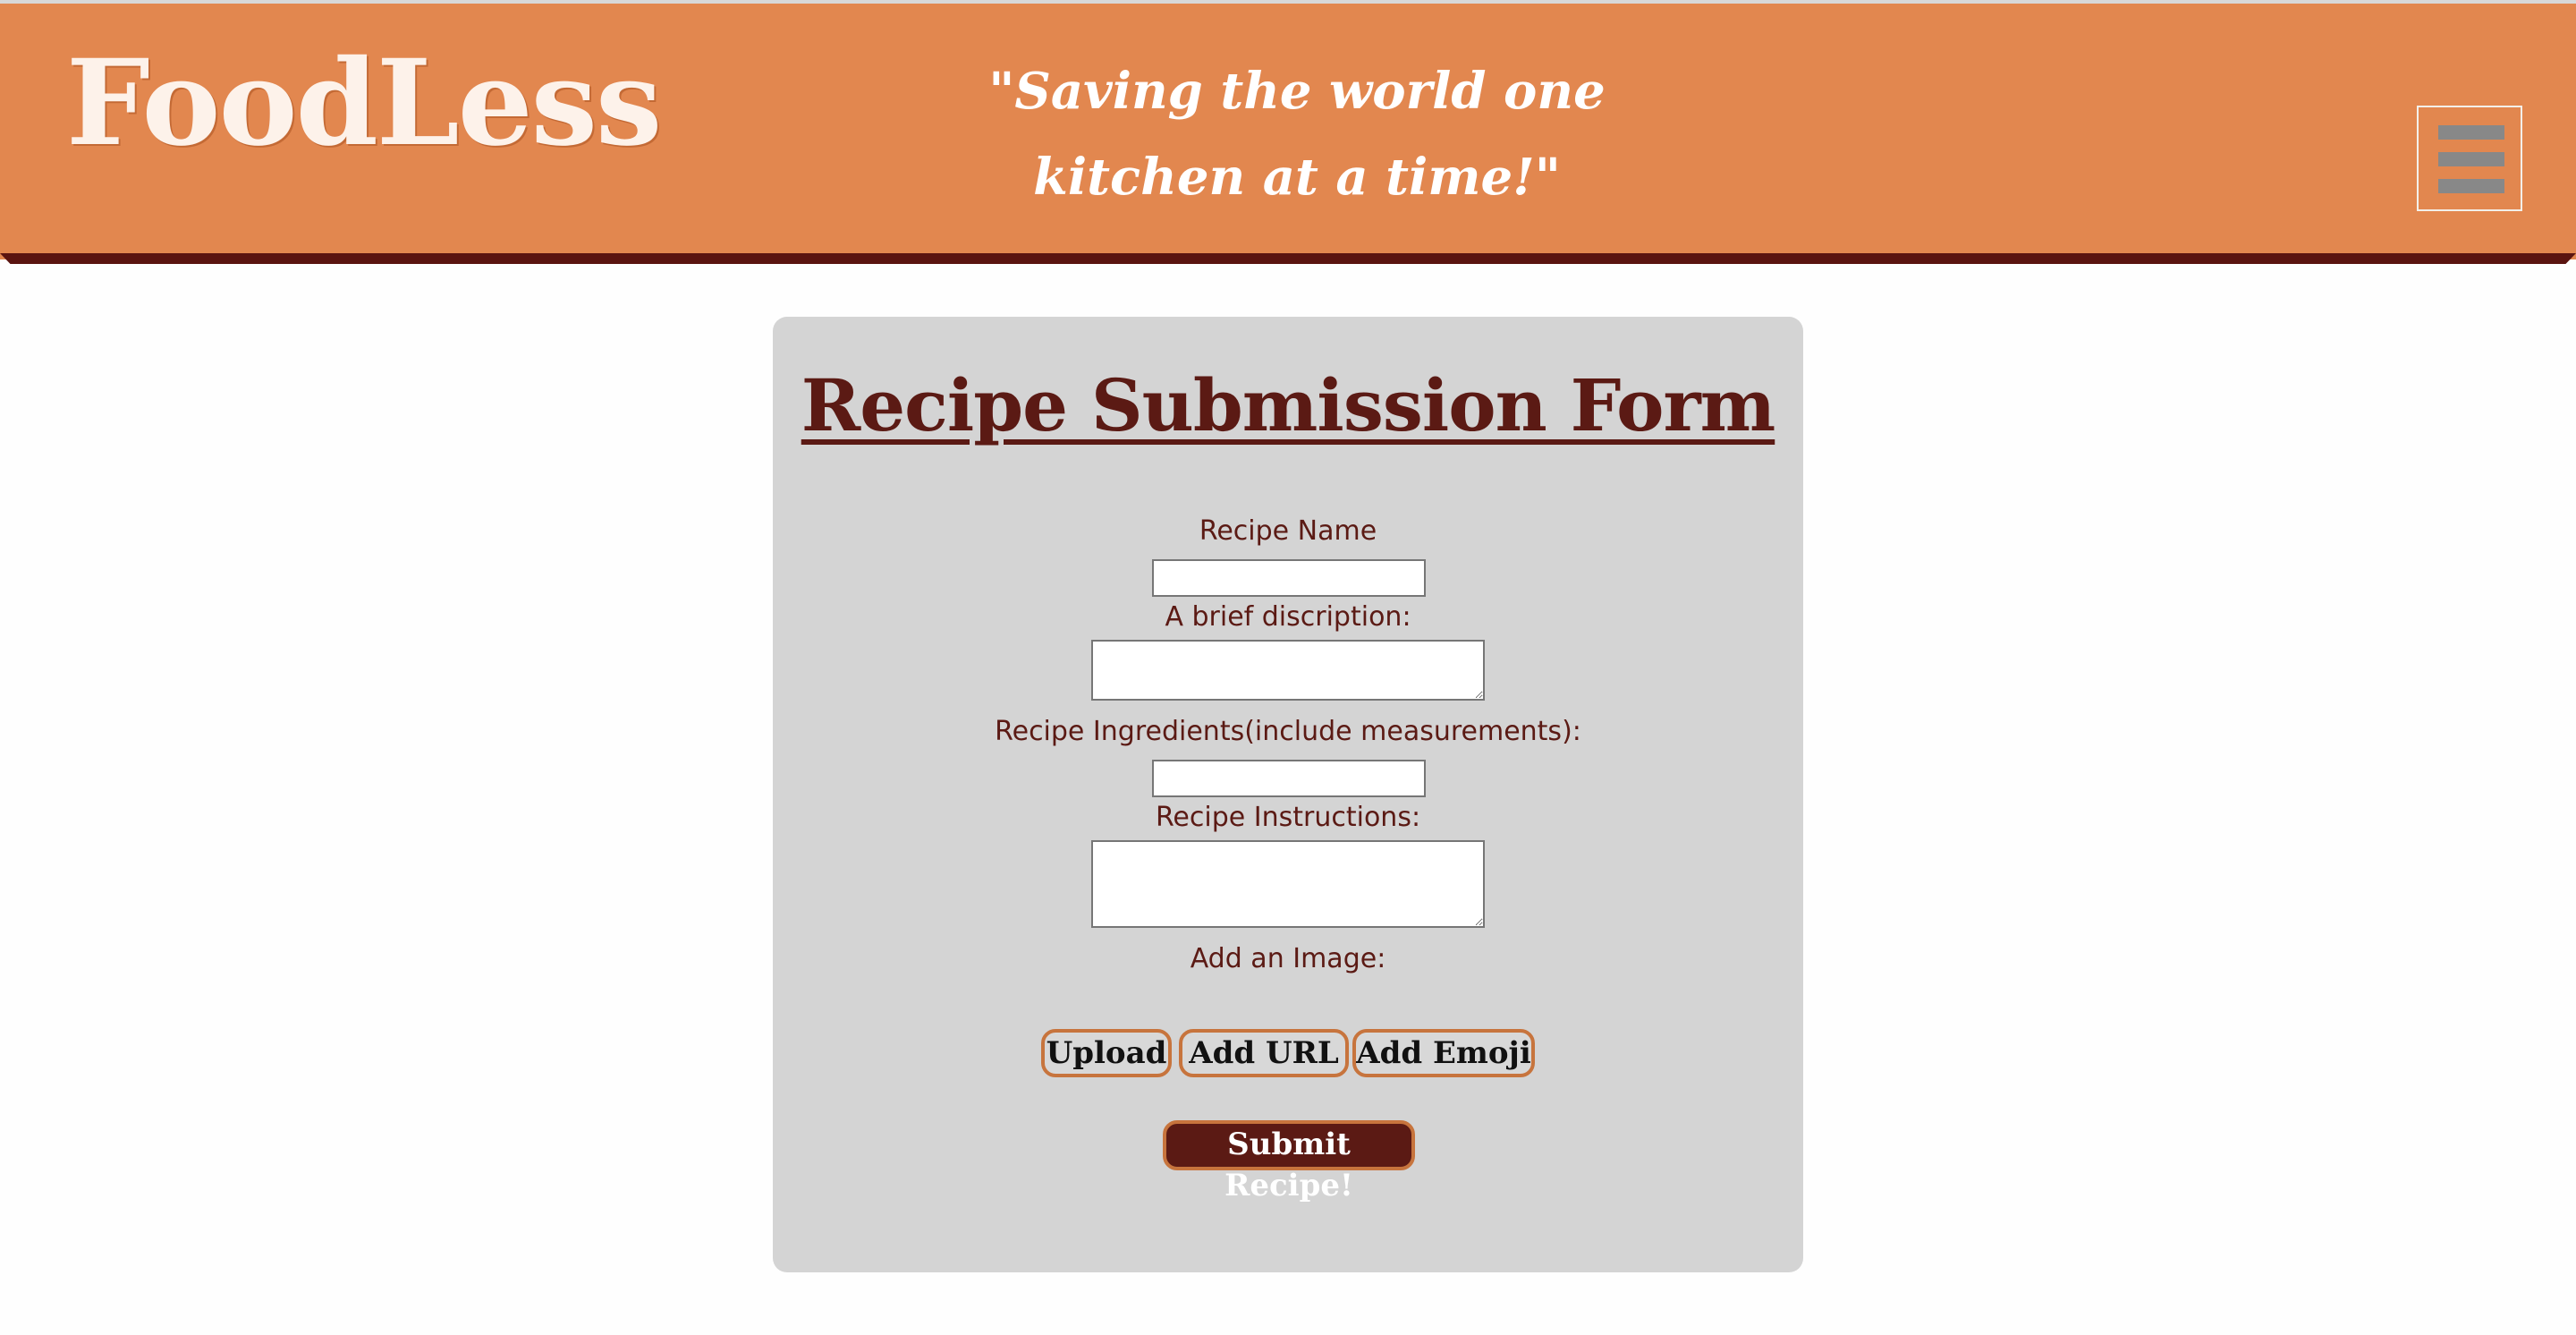 The height and width of the screenshot is (1335, 2576). Describe the element at coordinates (1289, 578) in the screenshot. I see `recipe-name-input` at that location.